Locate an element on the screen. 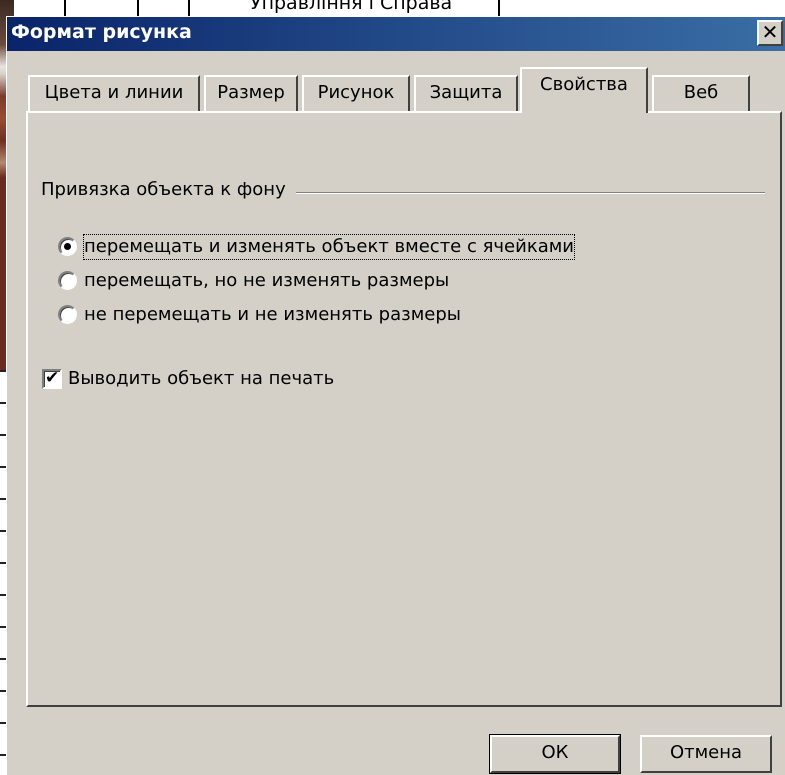 The image size is (785, 775). tab-label: Свойства is located at coordinates (584, 84).